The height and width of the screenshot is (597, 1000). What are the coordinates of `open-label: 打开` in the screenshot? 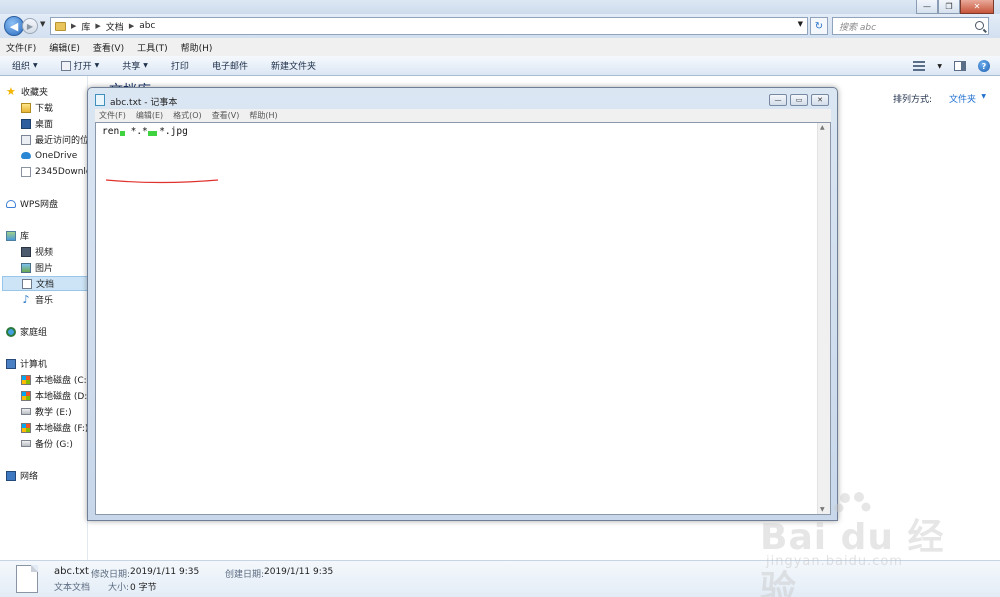 It's located at (82, 67).